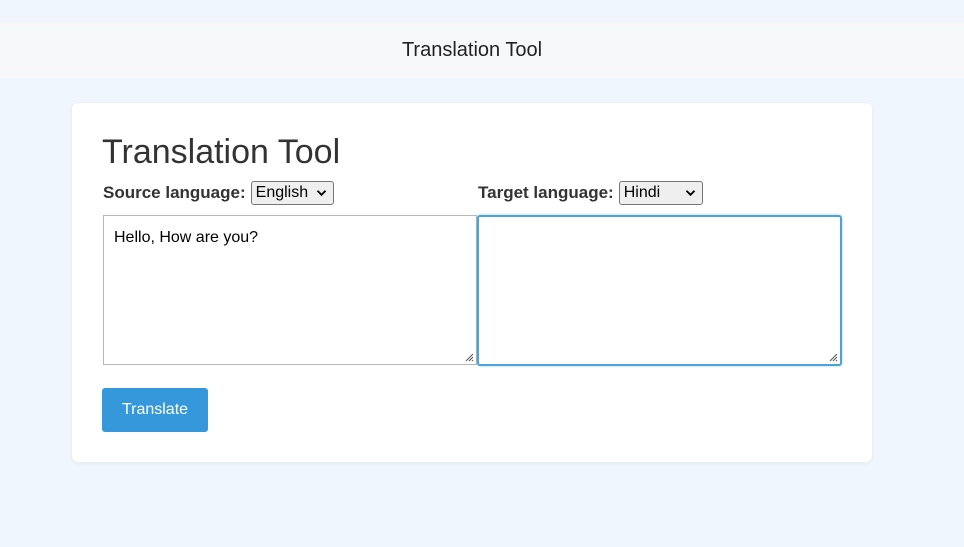 The width and height of the screenshot is (964, 547). Describe the element at coordinates (221, 152) in the screenshot. I see `page-title: Translation Tool` at that location.